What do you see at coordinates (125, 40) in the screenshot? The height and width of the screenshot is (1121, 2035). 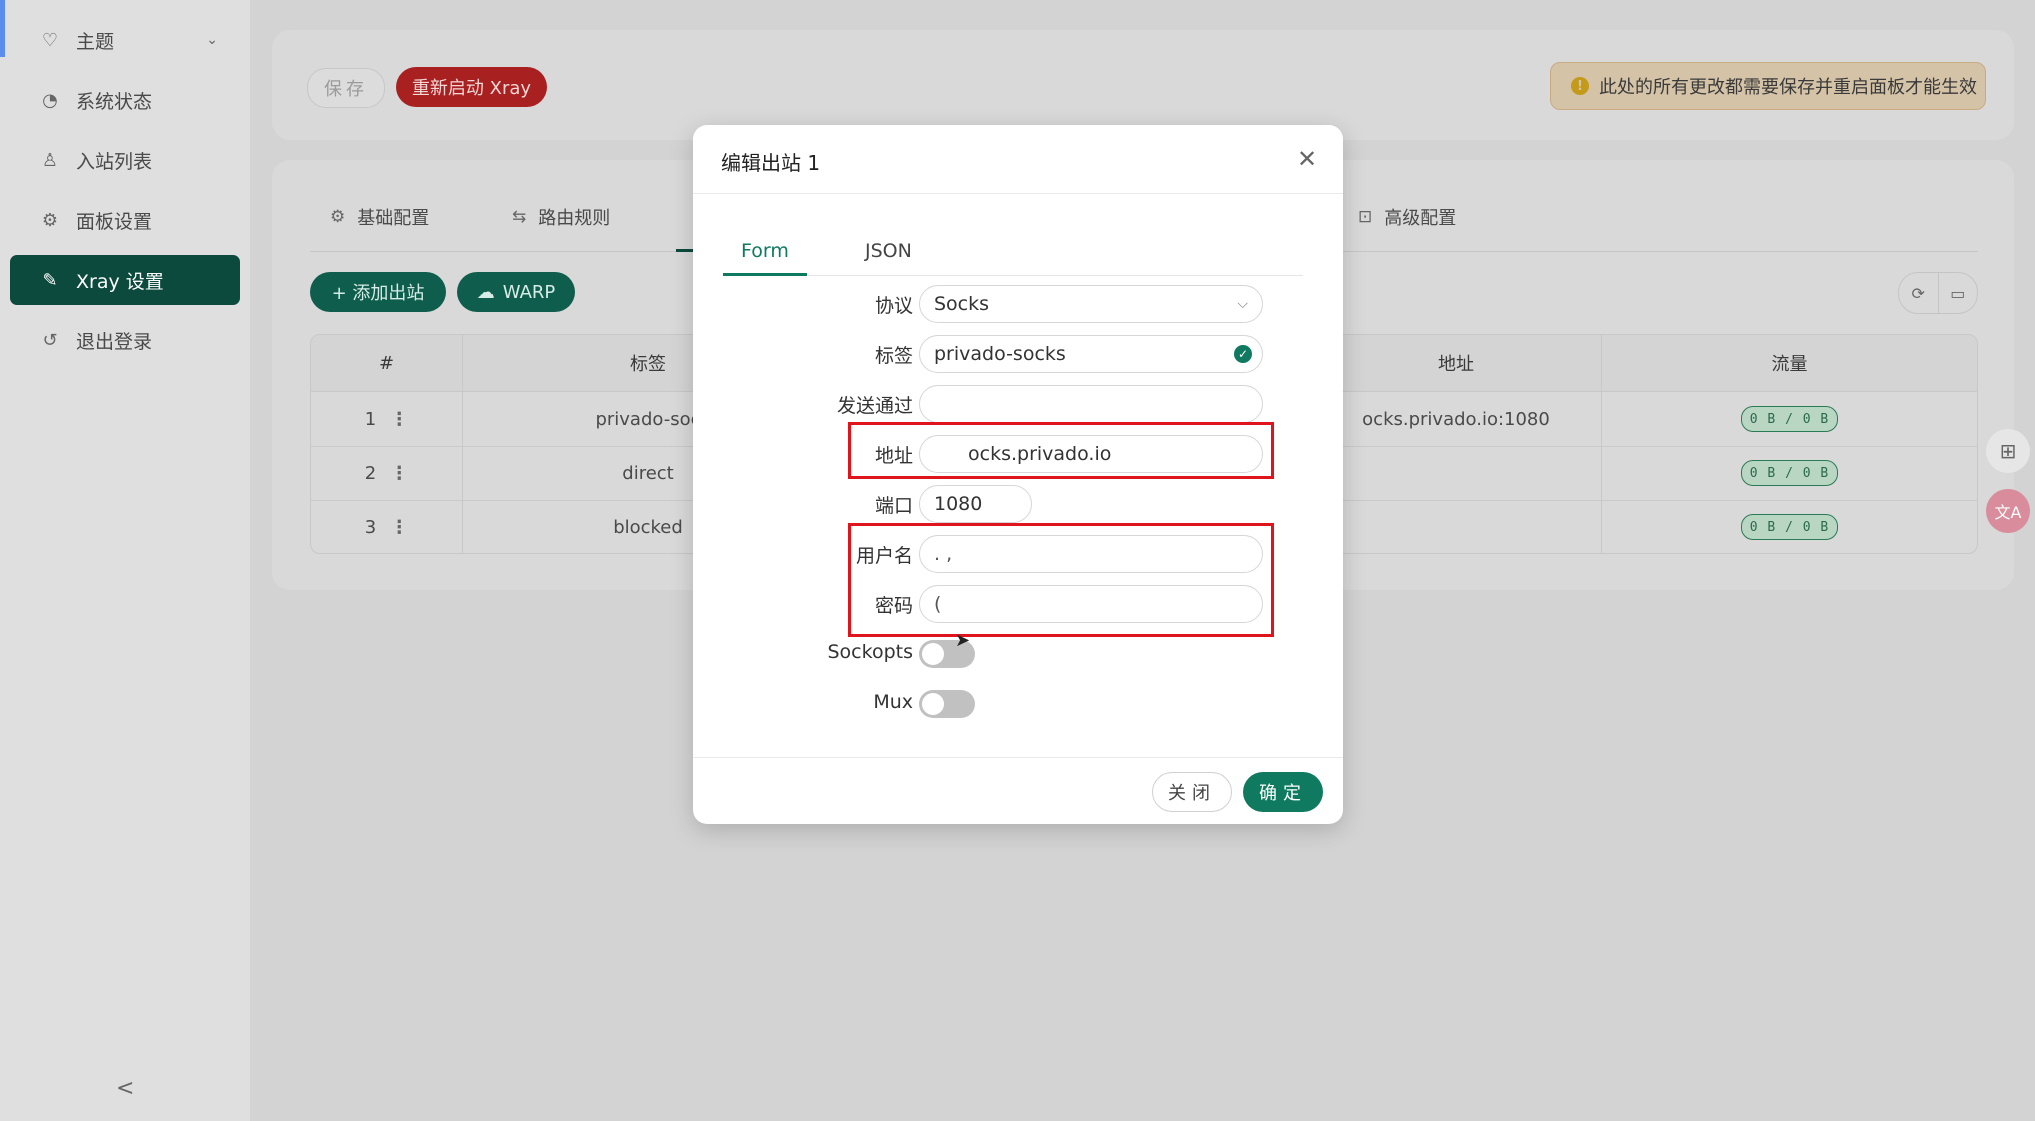 I see `sidebar-item-theme: ♡ 主题 ⌄` at bounding box center [125, 40].